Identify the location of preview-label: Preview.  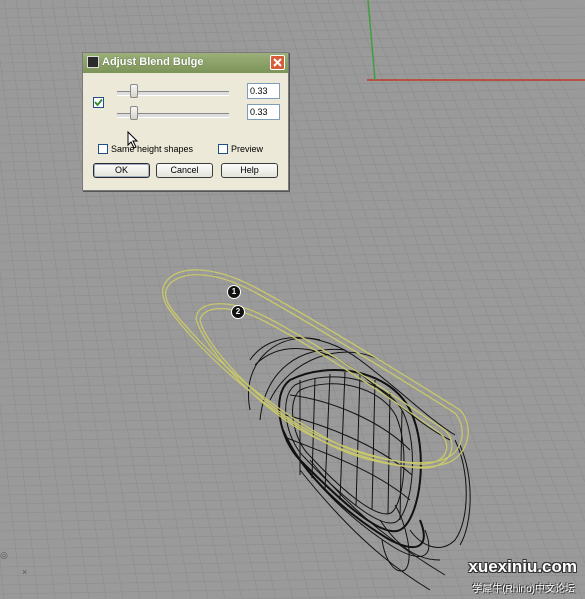
(247, 149).